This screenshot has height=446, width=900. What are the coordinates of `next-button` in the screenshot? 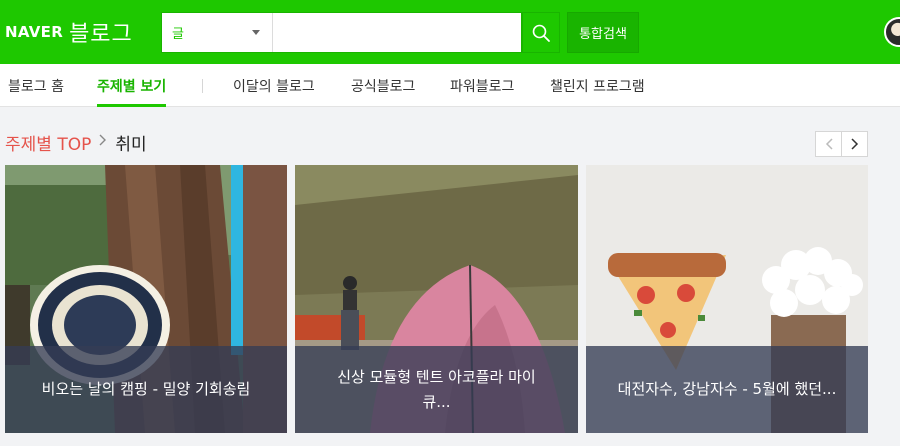 It's located at (854, 144).